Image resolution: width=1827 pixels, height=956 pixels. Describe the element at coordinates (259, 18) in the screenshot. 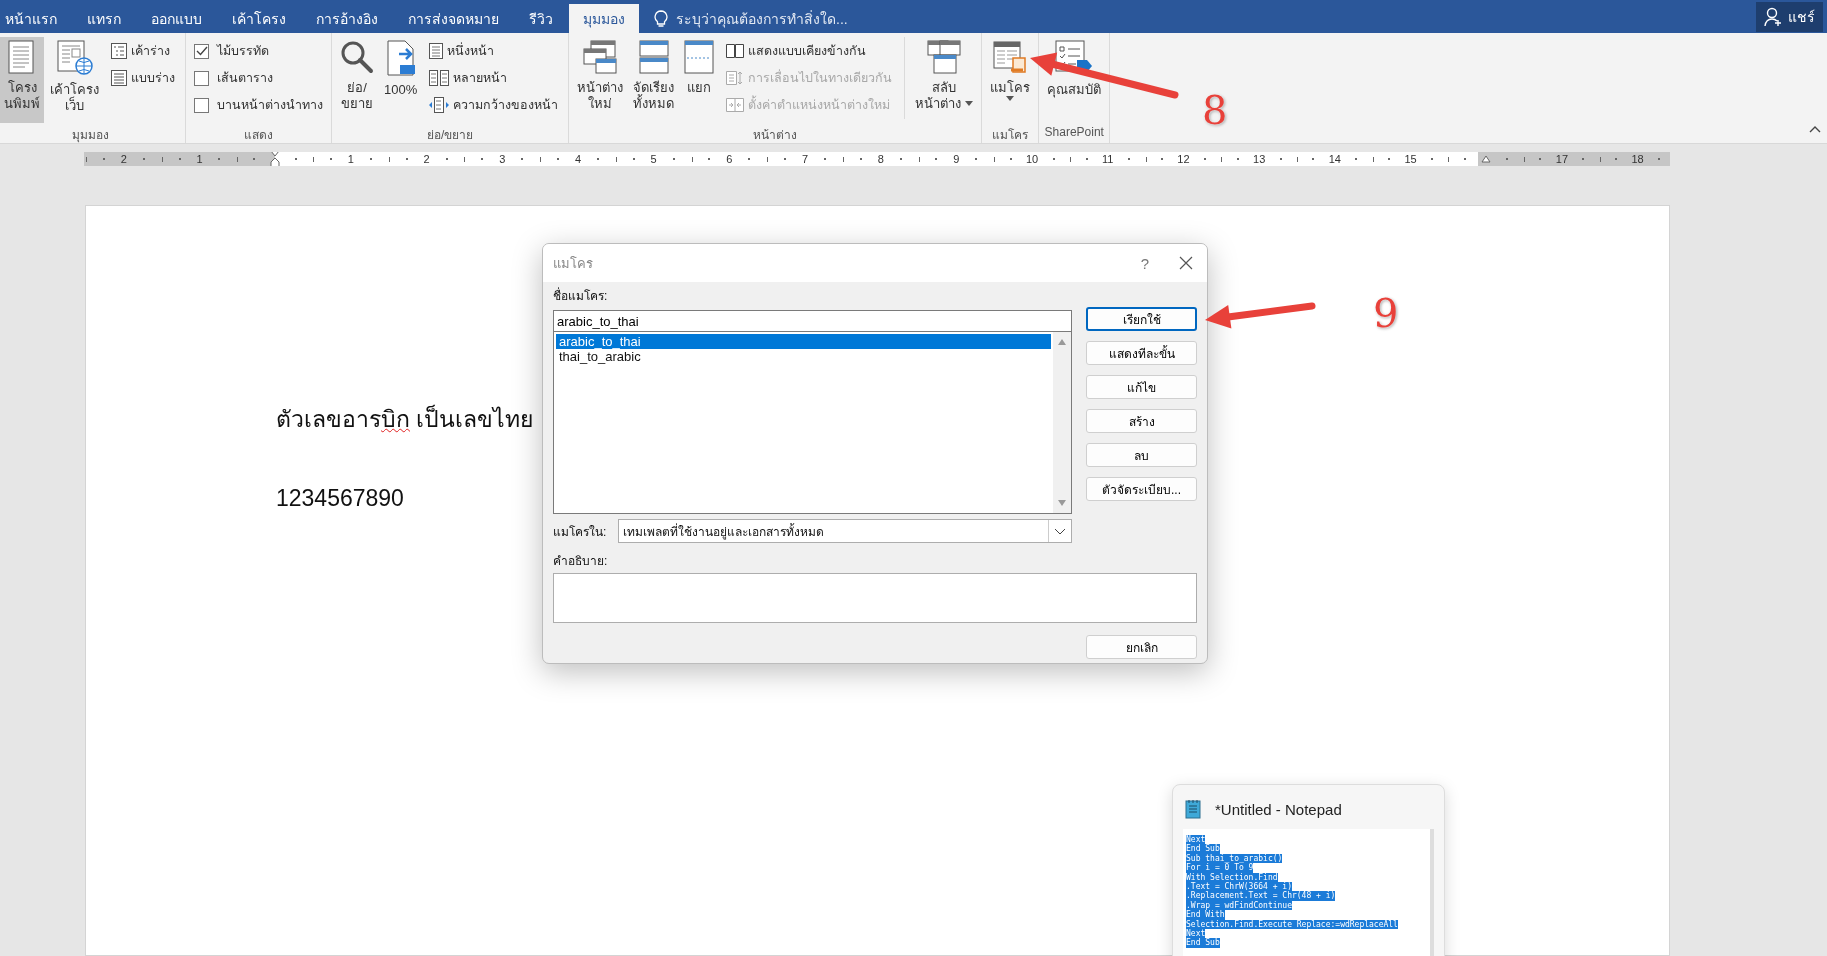

I see `ribbon-tab: เค้าโครง` at that location.